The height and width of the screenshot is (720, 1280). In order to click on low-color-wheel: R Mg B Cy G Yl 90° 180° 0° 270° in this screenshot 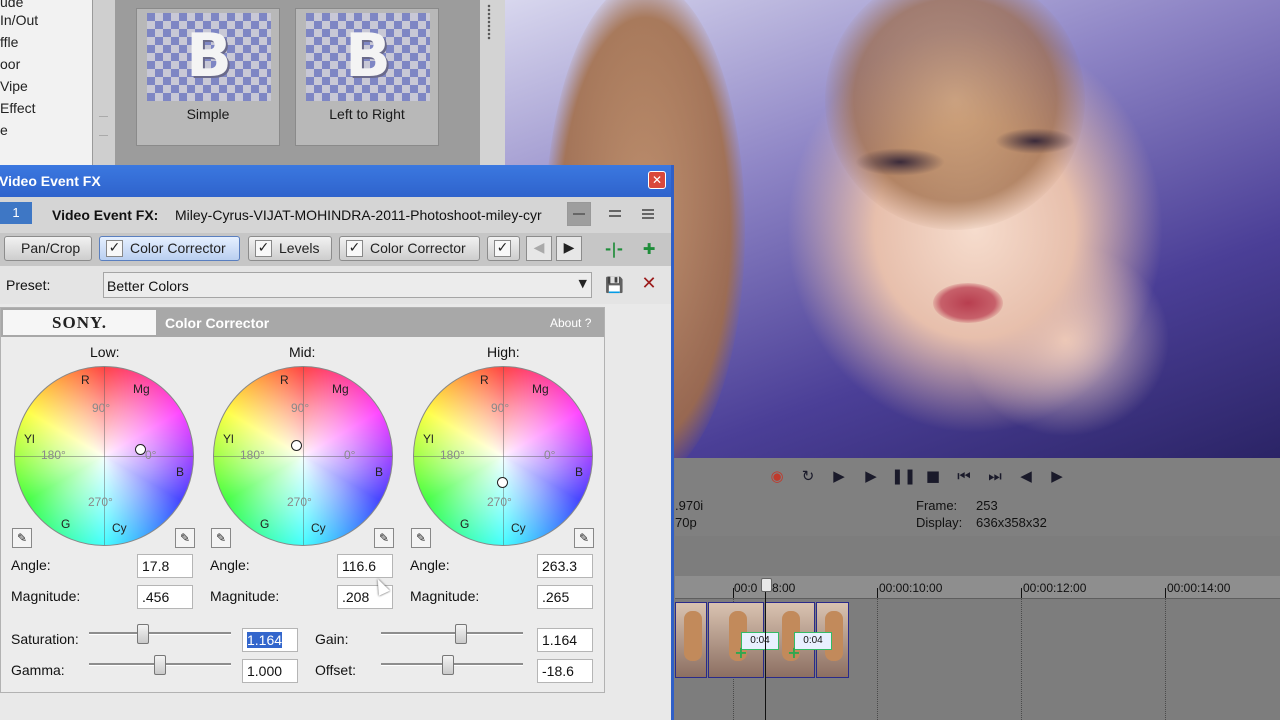, I will do `click(104, 456)`.